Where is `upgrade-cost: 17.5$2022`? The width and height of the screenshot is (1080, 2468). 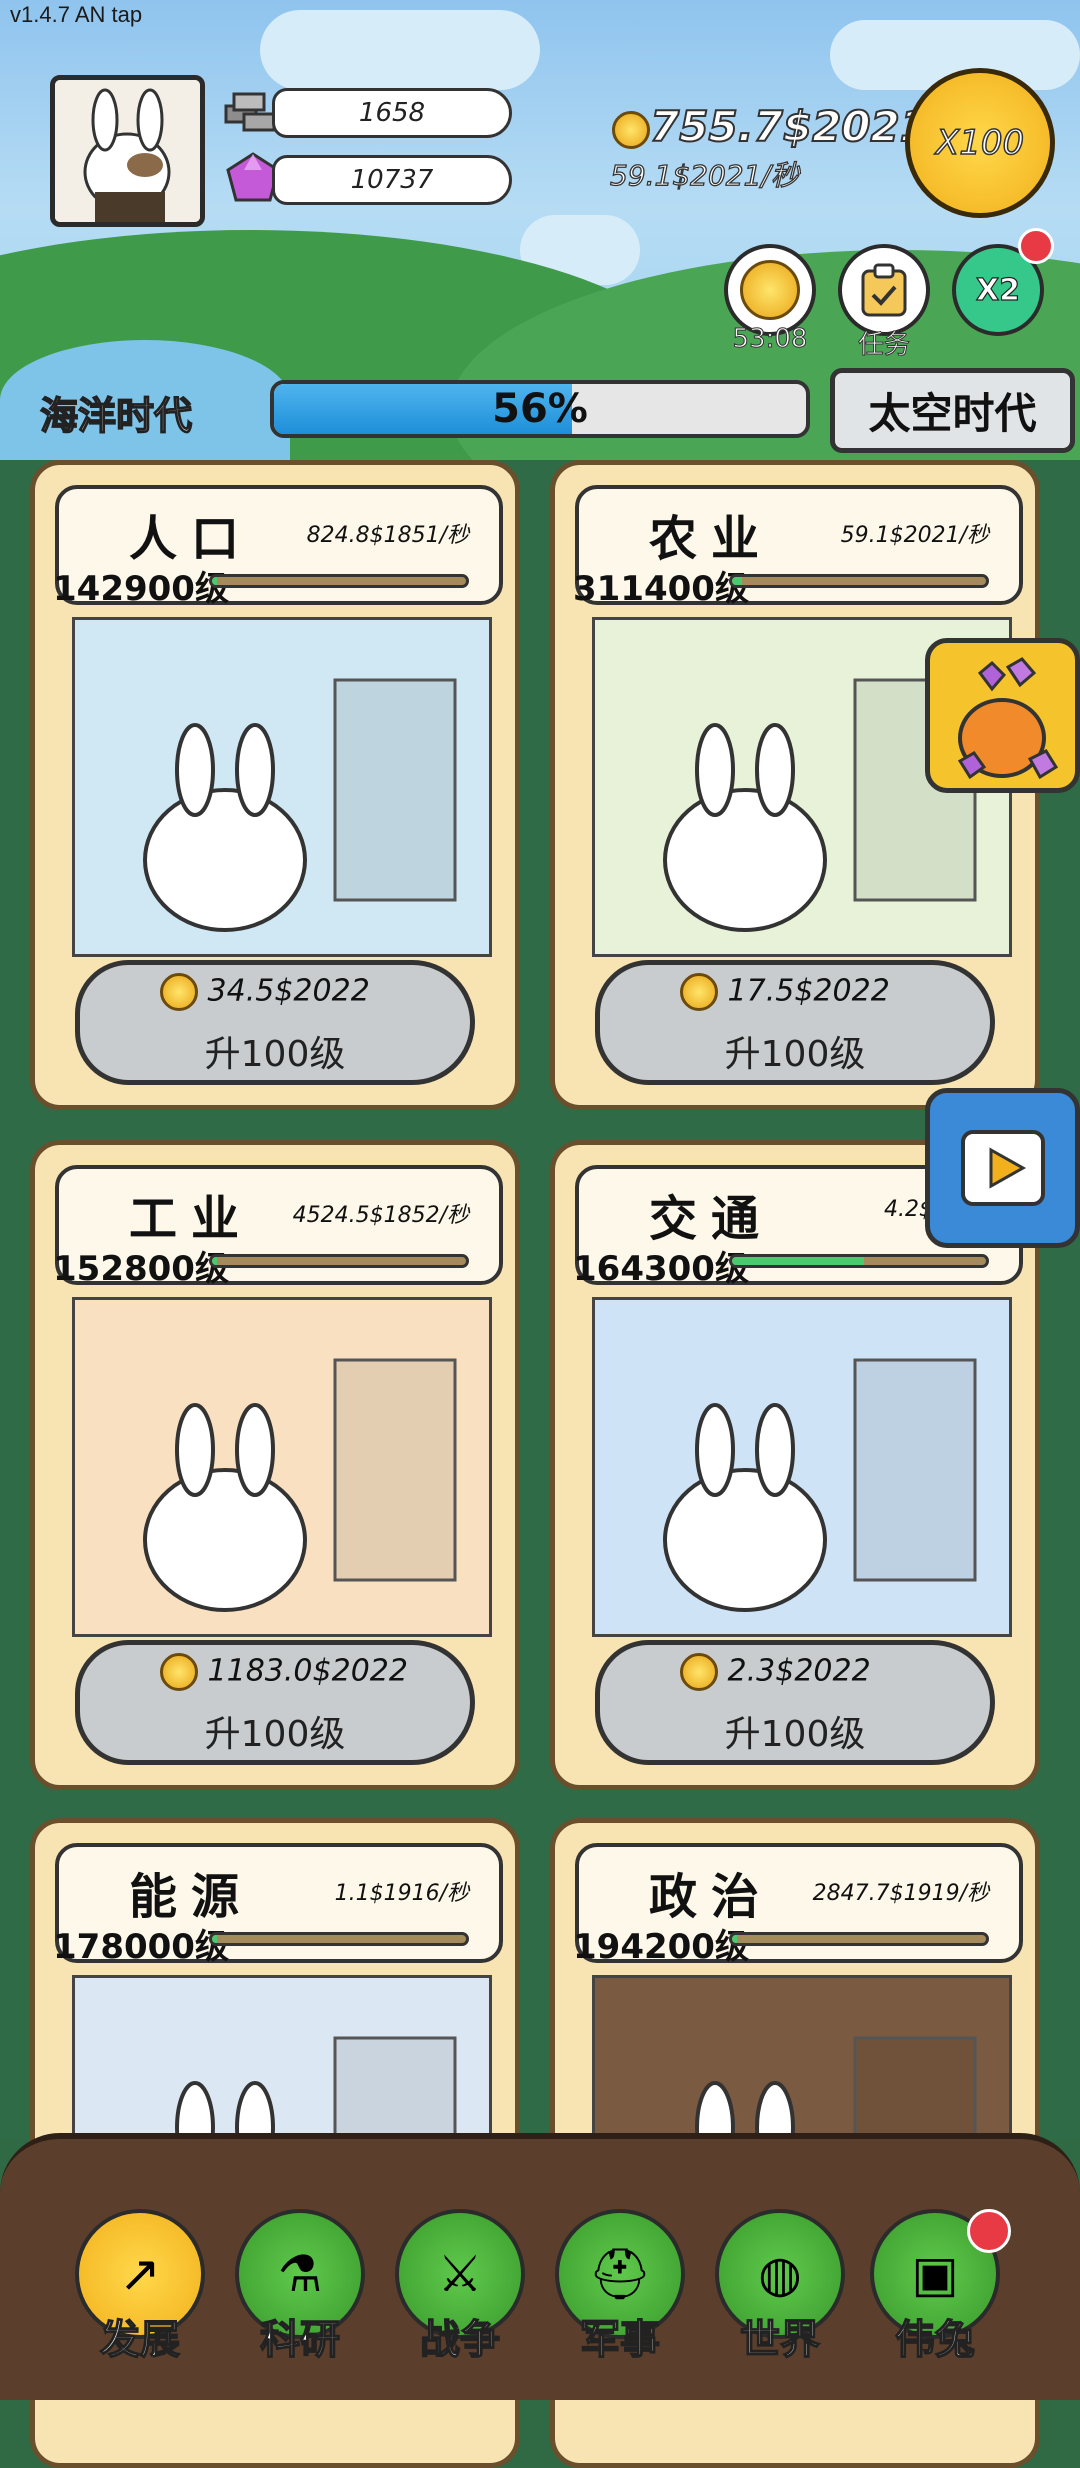 upgrade-cost: 17.5$2022 is located at coordinates (785, 992).